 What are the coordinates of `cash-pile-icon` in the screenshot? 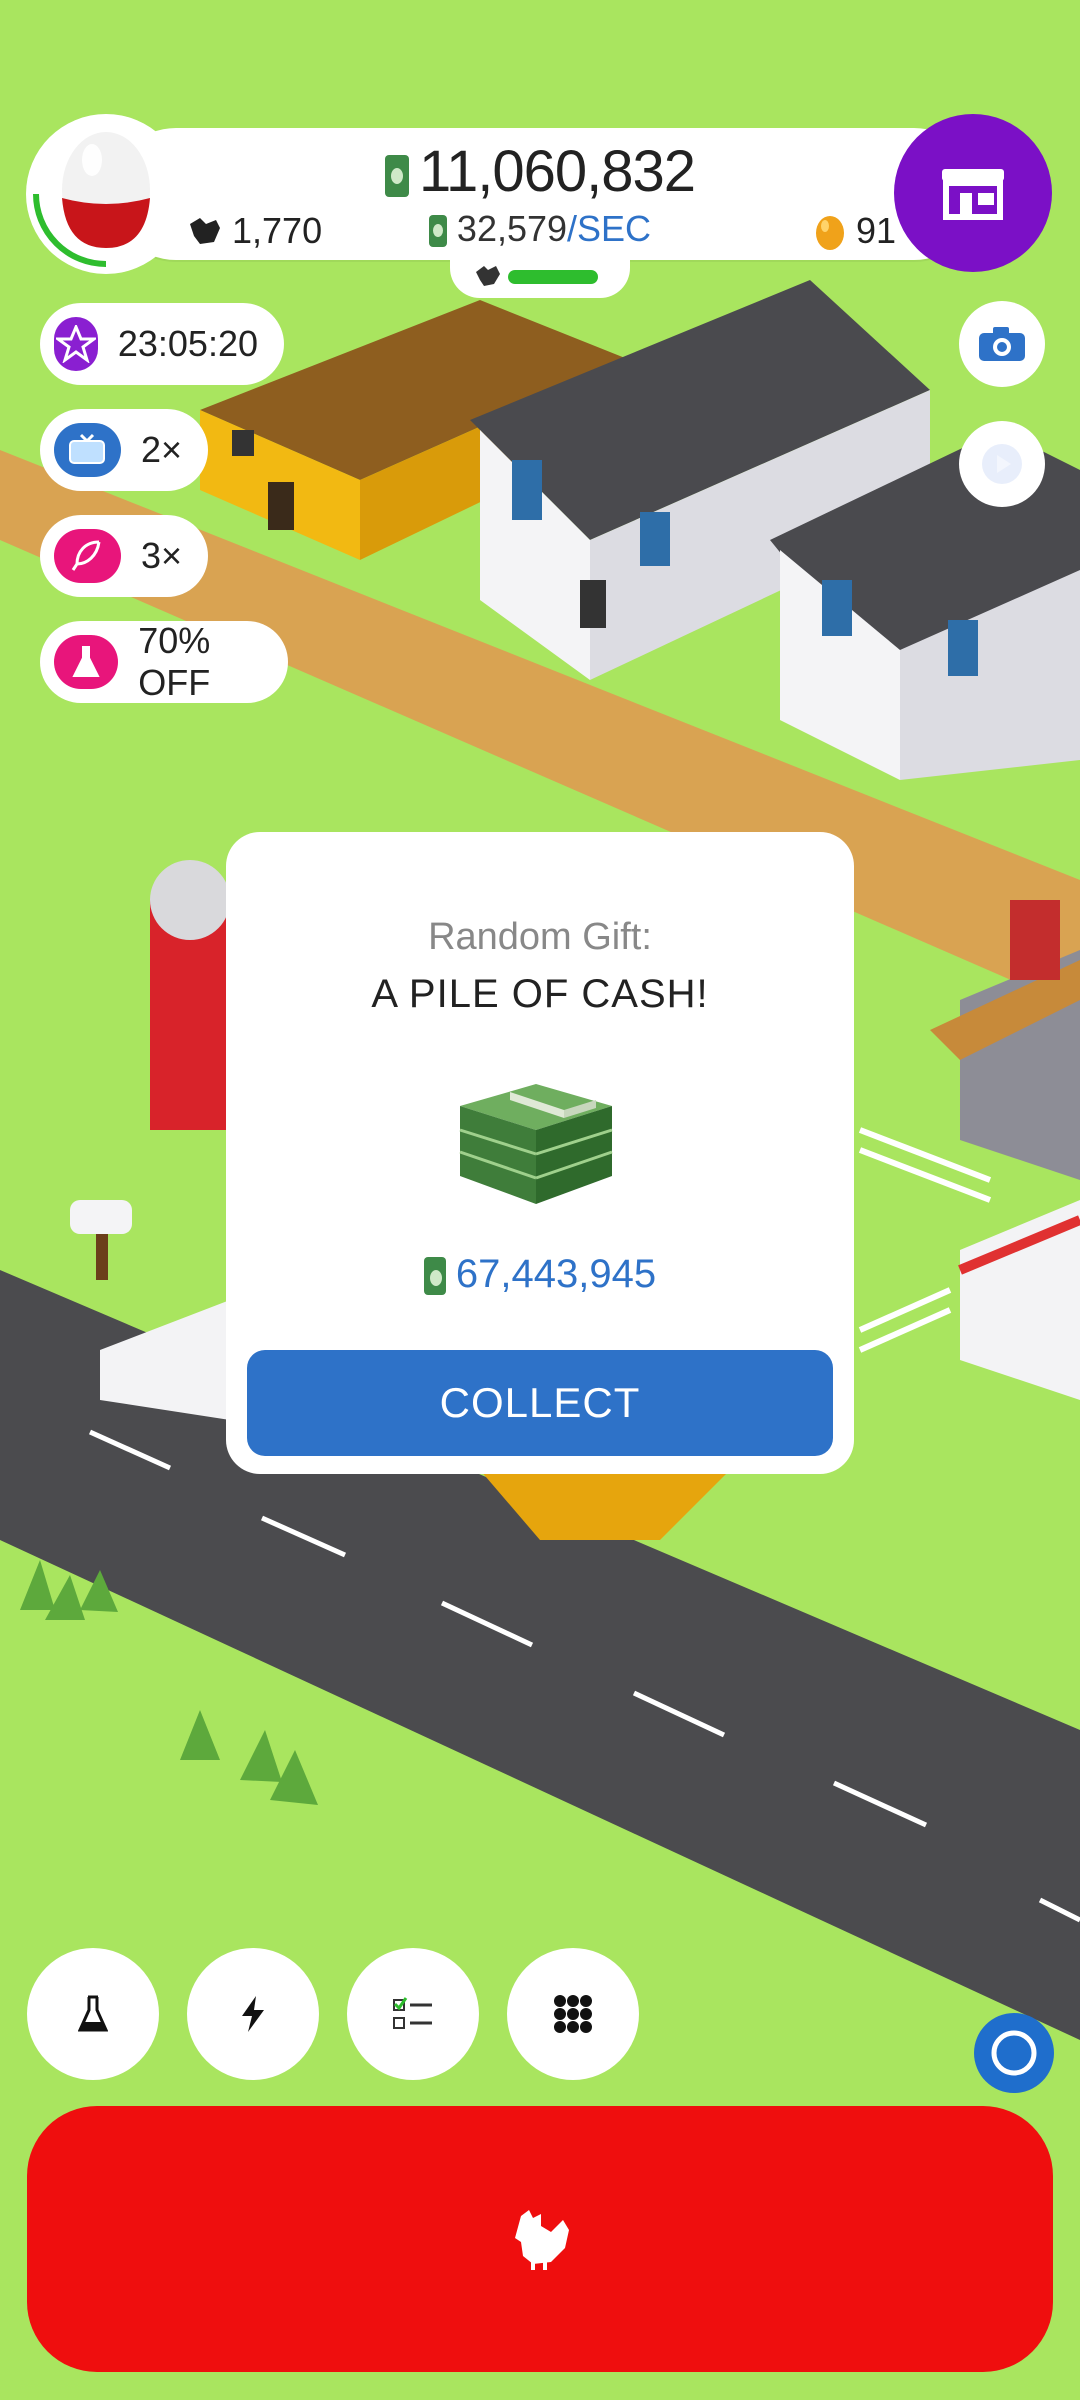 It's located at (536, 1144).